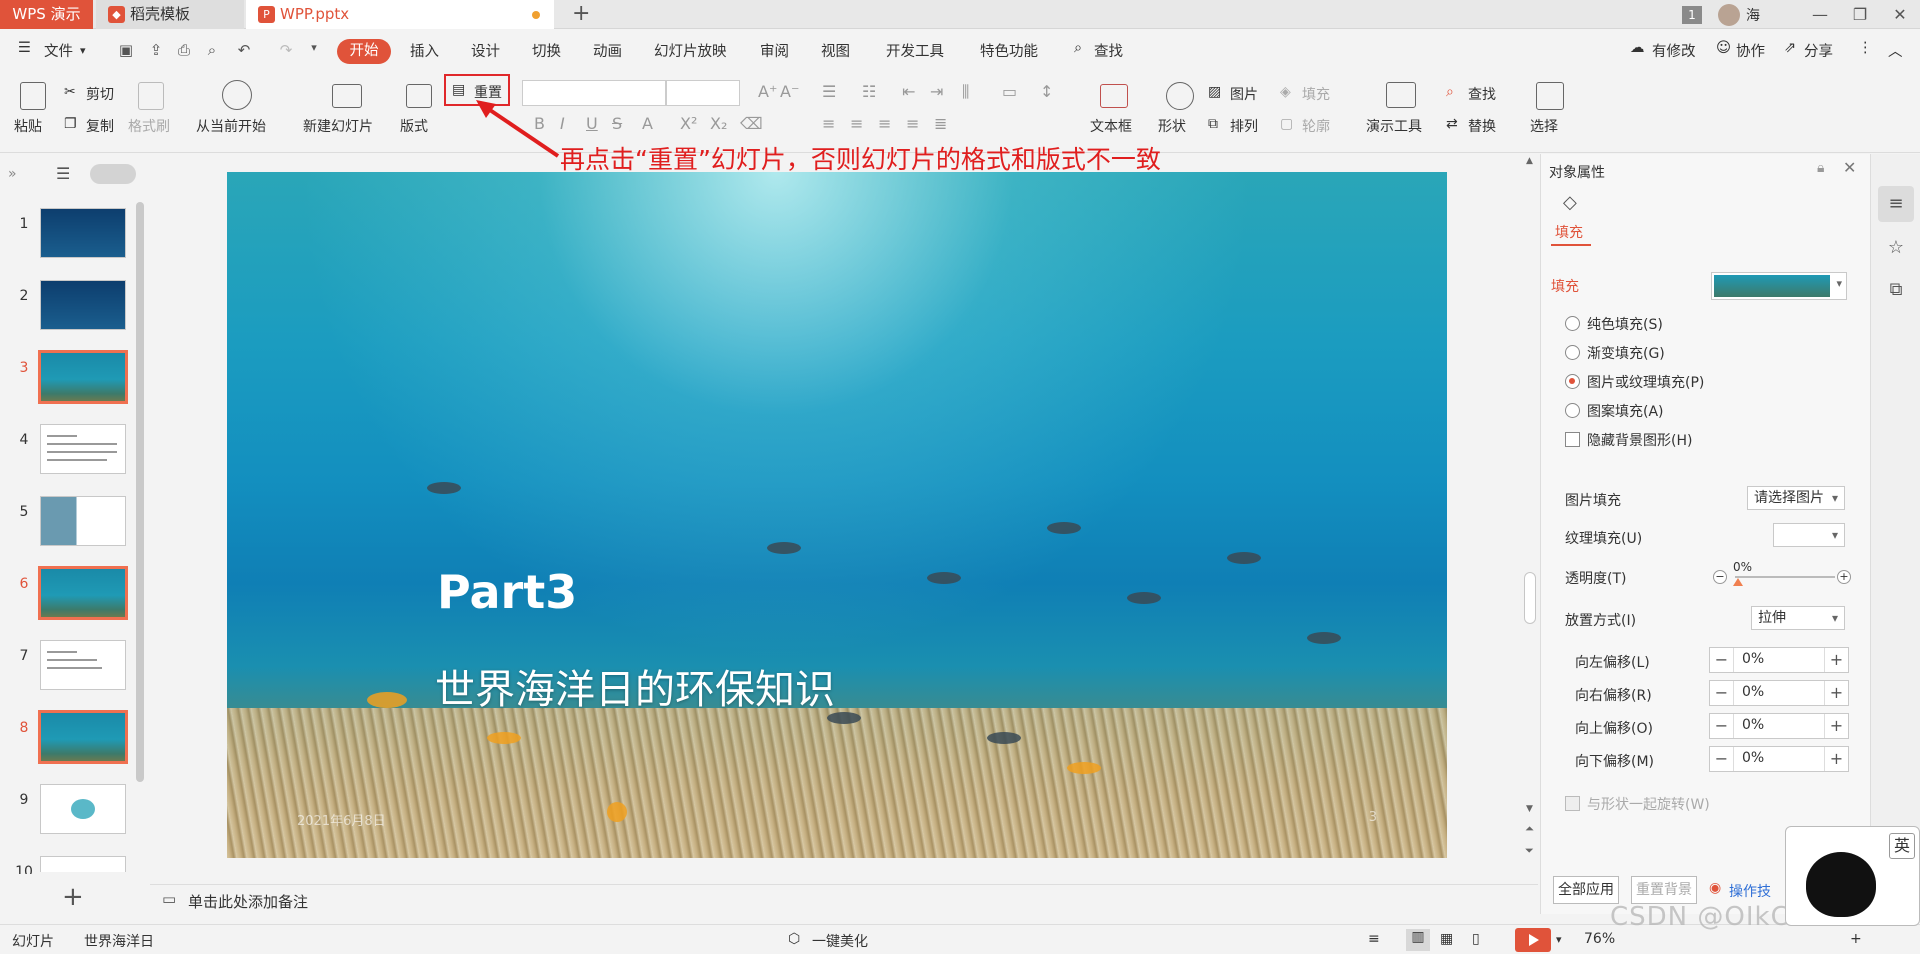 Image resolution: width=1920 pixels, height=954 pixels. I want to click on scroll-up-icon: ▲, so click(1529, 161).